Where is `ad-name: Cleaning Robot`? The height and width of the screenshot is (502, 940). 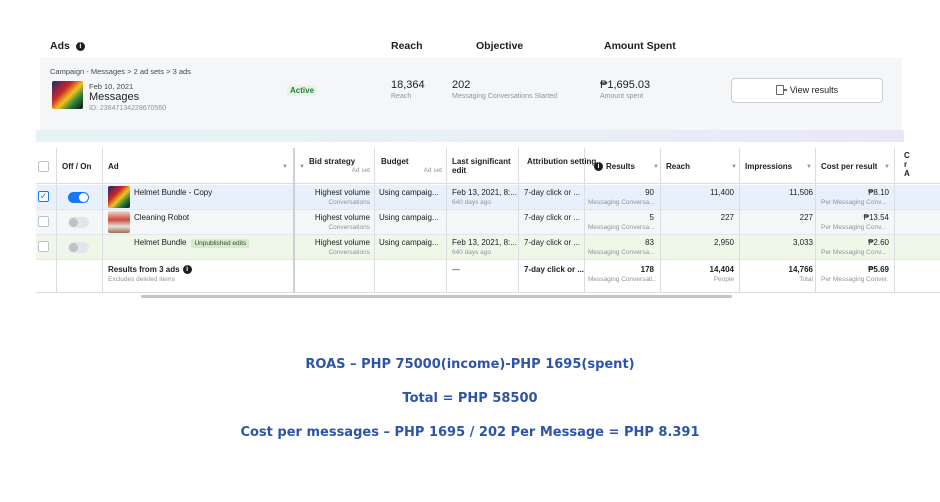
ad-name: Cleaning Robot is located at coordinates (161, 217).